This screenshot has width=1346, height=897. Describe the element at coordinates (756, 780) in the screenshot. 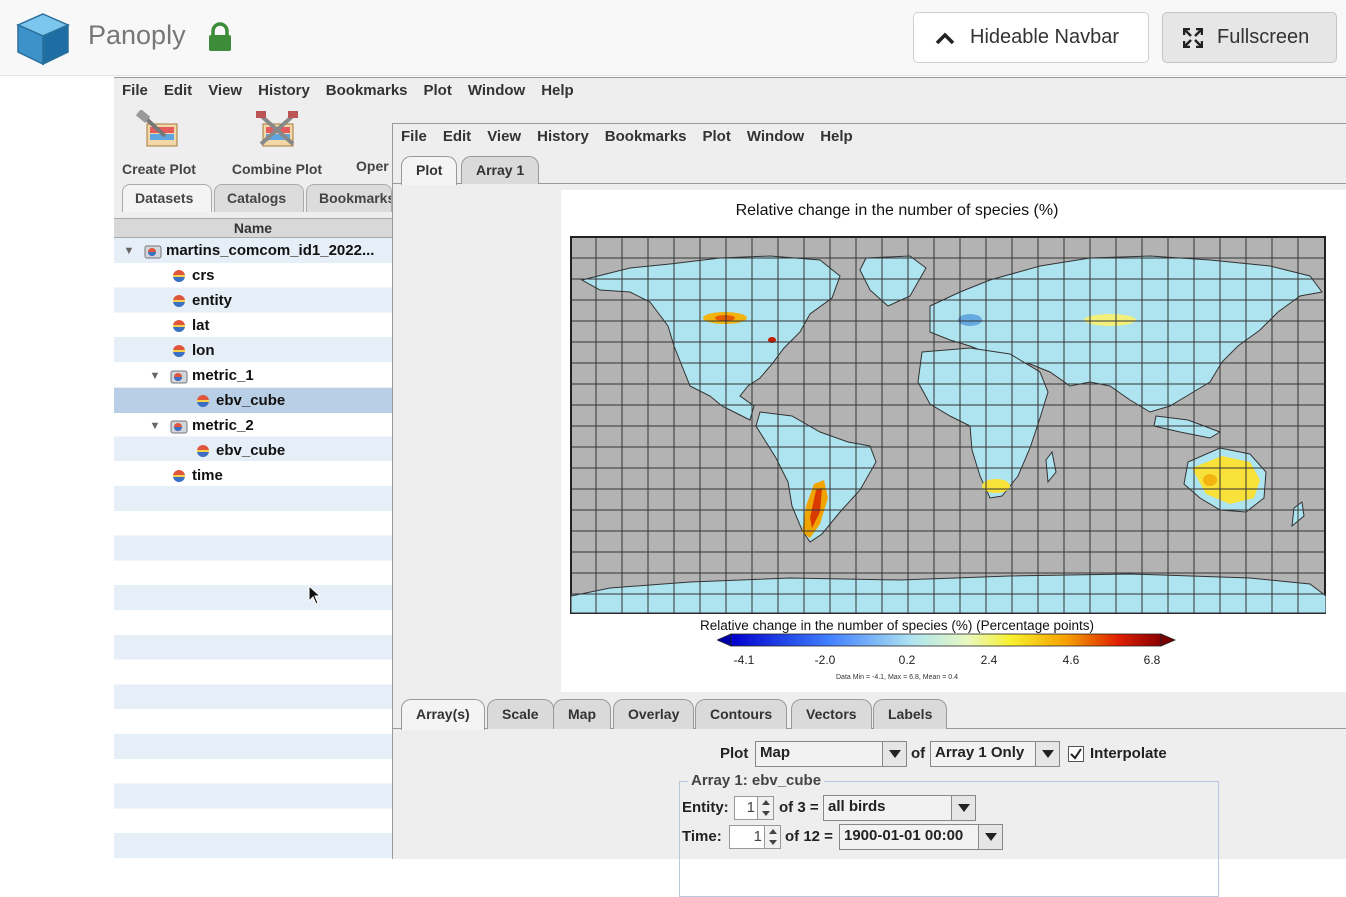

I see `array-1-group-title: Array 1: ebv_cube` at that location.